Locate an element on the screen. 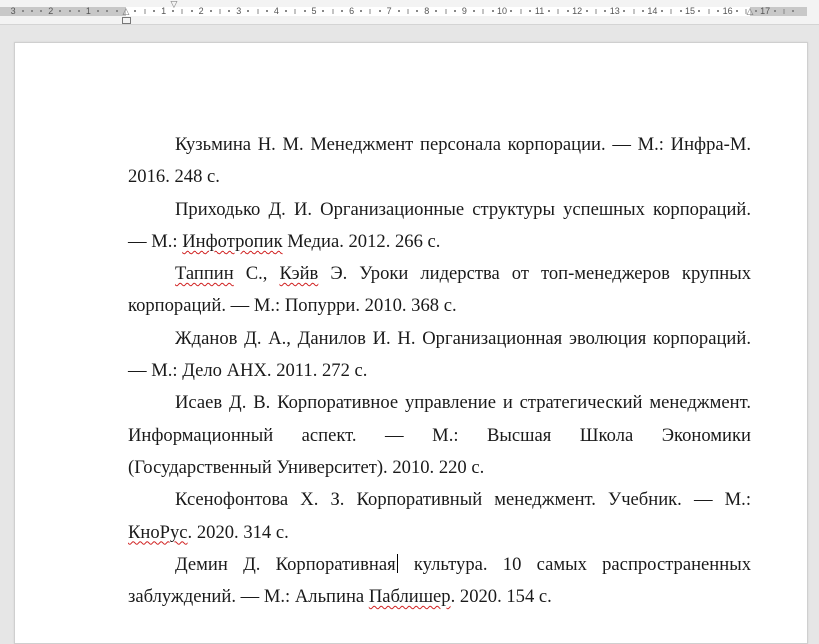  ruler-number: 2 is located at coordinates (51, 11).